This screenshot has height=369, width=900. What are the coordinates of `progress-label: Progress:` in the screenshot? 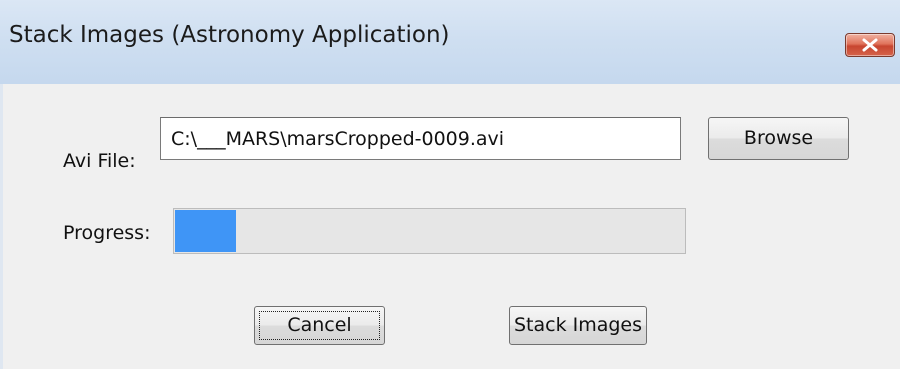 It's located at (107, 233).